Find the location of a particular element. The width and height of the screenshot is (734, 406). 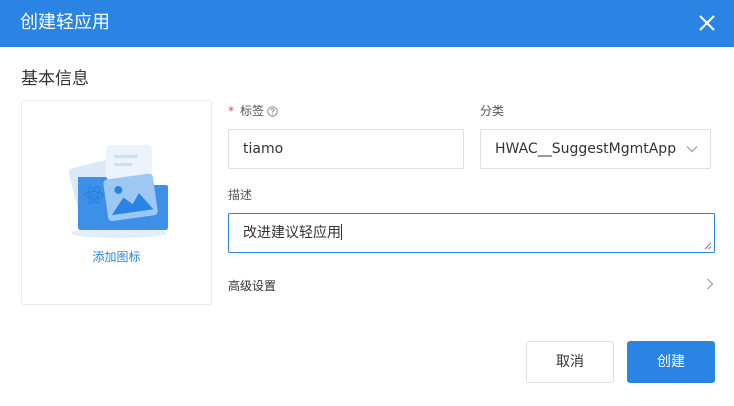

required-mark: * is located at coordinates (231, 111).